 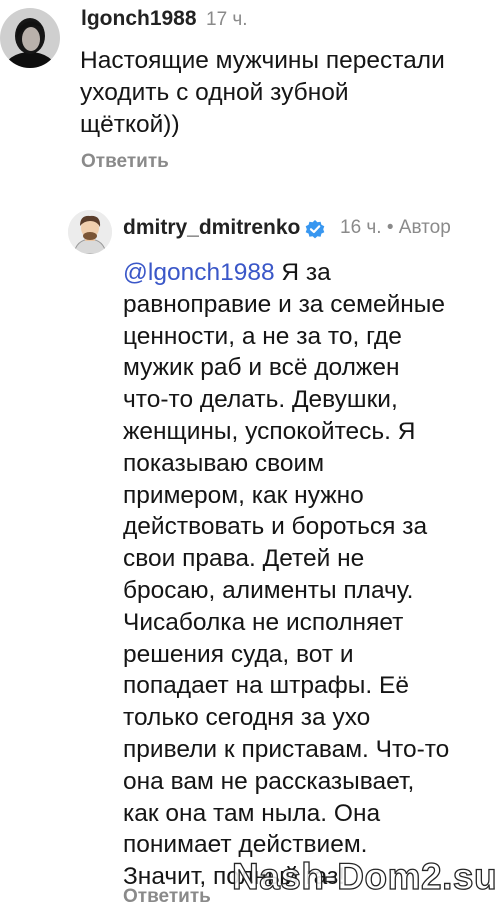 I want to click on comment-timestamp: 17 ч., so click(x=227, y=19).